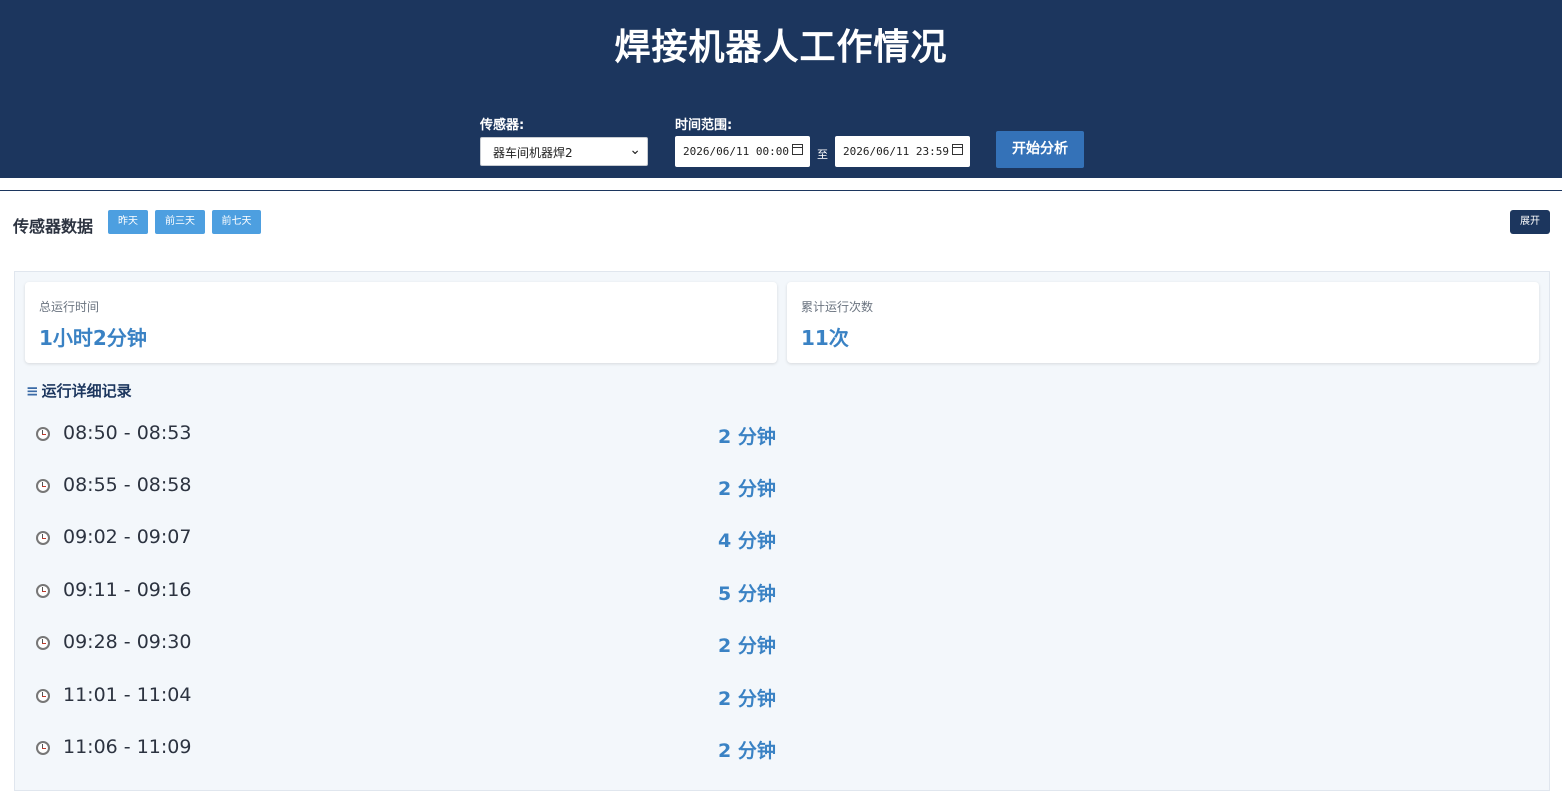  I want to click on yesterday-button: 昨天, so click(128, 222).